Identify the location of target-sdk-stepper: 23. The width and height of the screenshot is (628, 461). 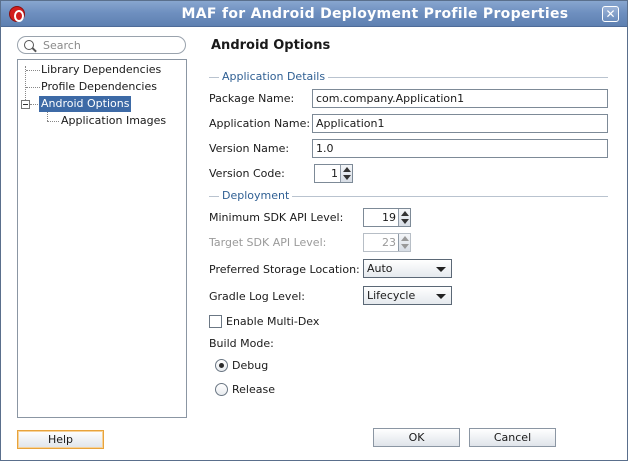
(387, 242).